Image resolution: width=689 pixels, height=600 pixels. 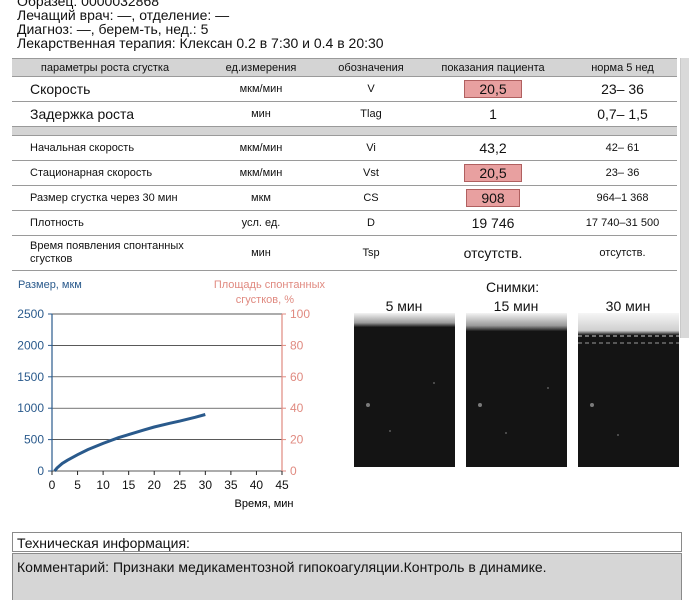 What do you see at coordinates (293, 471) in the screenshot?
I see `y-right-tick-label: 0` at bounding box center [293, 471].